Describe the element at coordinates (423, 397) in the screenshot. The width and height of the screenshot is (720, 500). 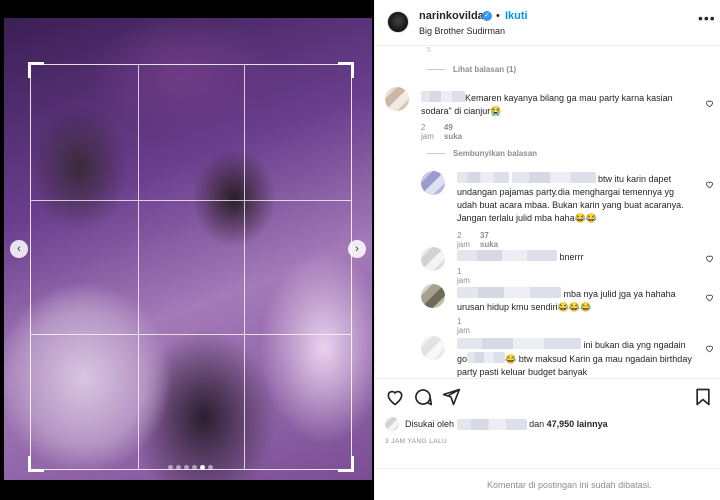
I see `comment-icon` at that location.